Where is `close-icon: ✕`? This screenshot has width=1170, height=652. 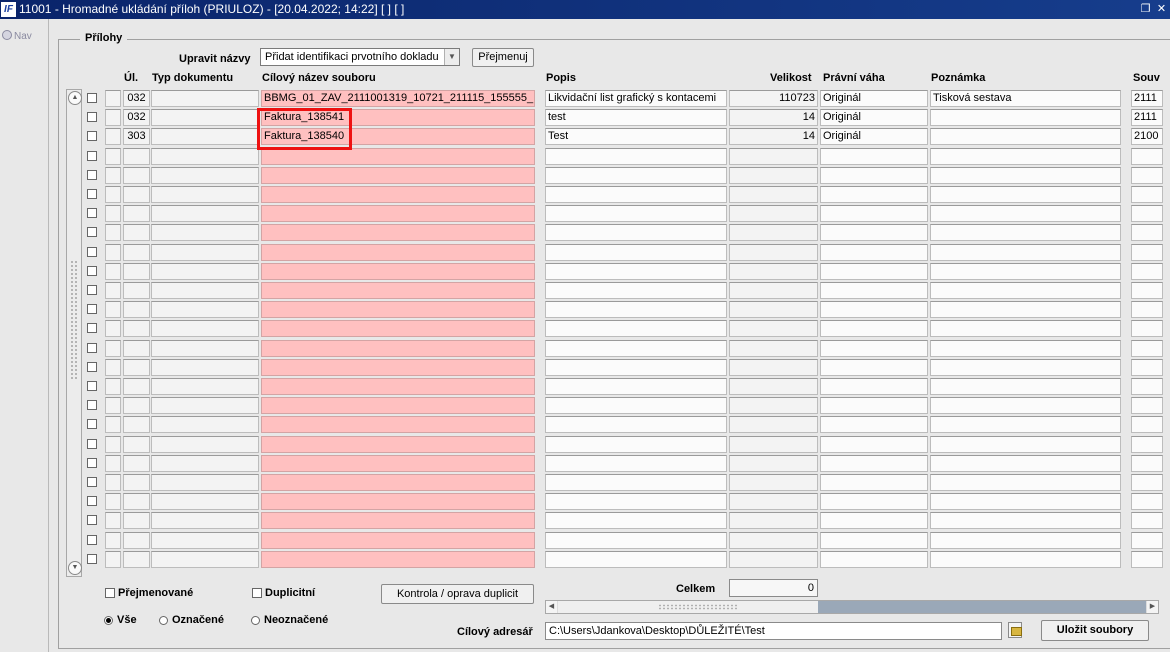
close-icon: ✕ is located at coordinates (1161, 9).